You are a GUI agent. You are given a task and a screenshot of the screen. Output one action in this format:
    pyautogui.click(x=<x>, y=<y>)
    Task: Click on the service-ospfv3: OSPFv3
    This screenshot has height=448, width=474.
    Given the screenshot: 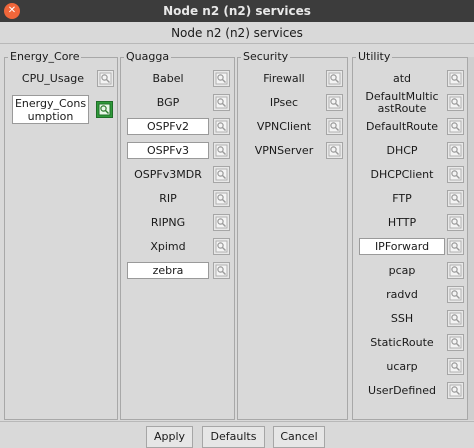 What is the action you would take?
    pyautogui.click(x=168, y=150)
    